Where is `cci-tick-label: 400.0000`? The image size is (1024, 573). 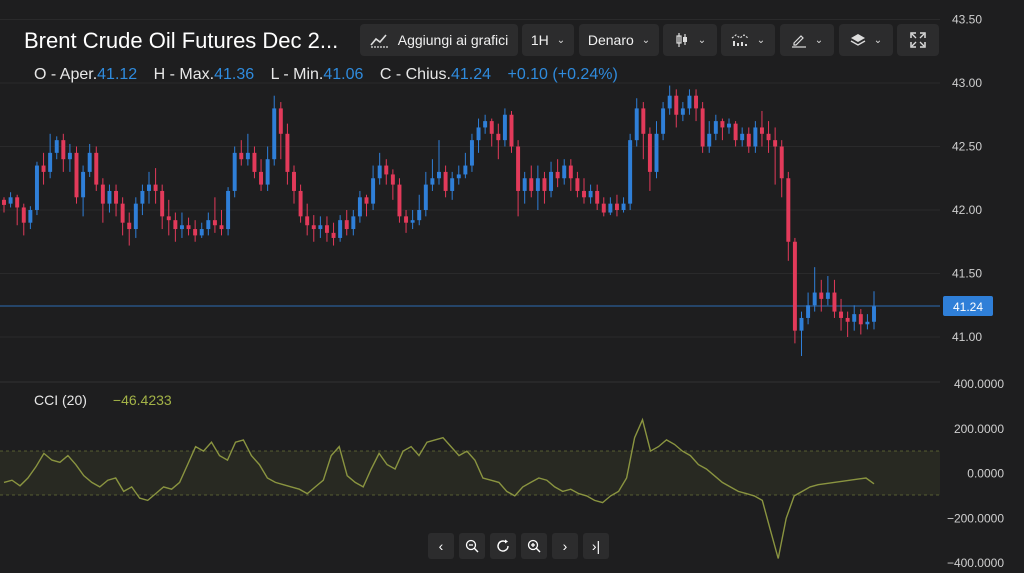 cci-tick-label: 400.0000 is located at coordinates (979, 384).